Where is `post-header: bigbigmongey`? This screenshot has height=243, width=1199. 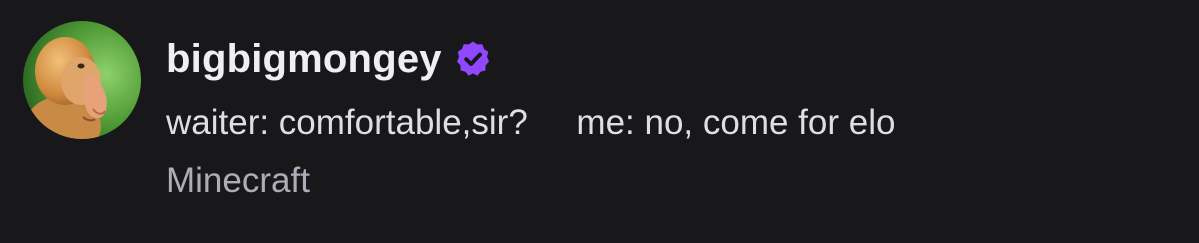
post-header: bigbigmongey is located at coordinates (329, 59).